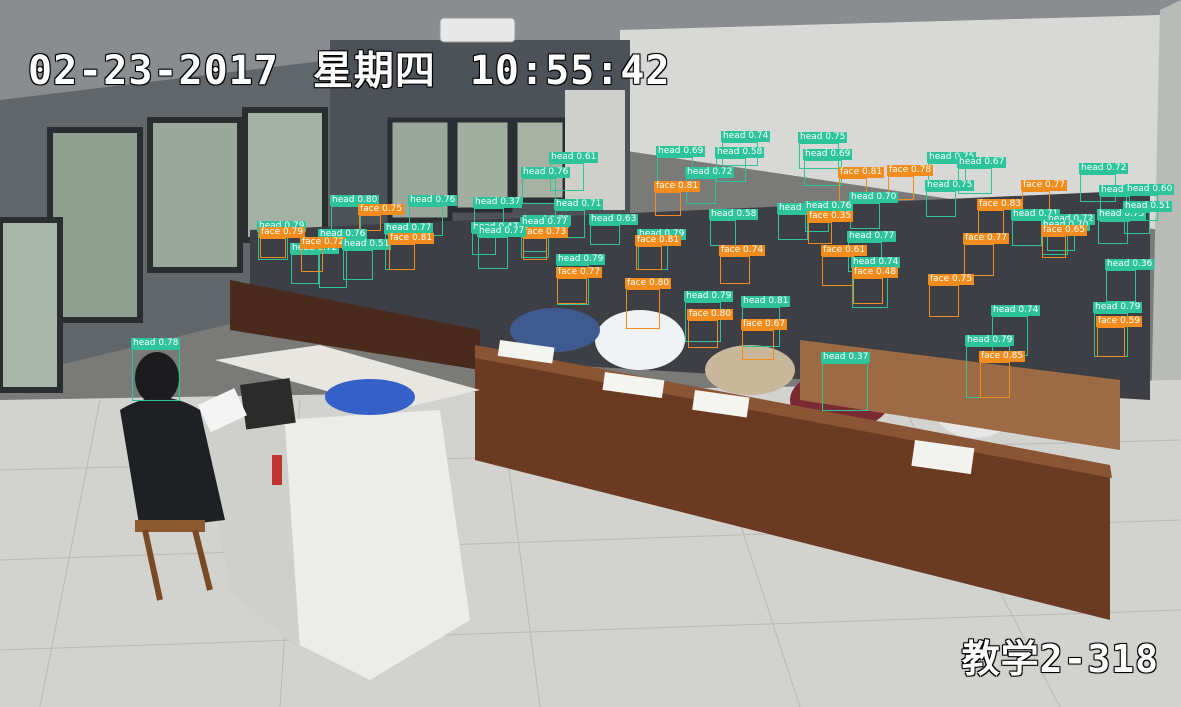 Image resolution: width=1181 pixels, height=707 pixels. Describe the element at coordinates (1150, 189) in the screenshot. I see `detection-label: head 0.60` at that location.